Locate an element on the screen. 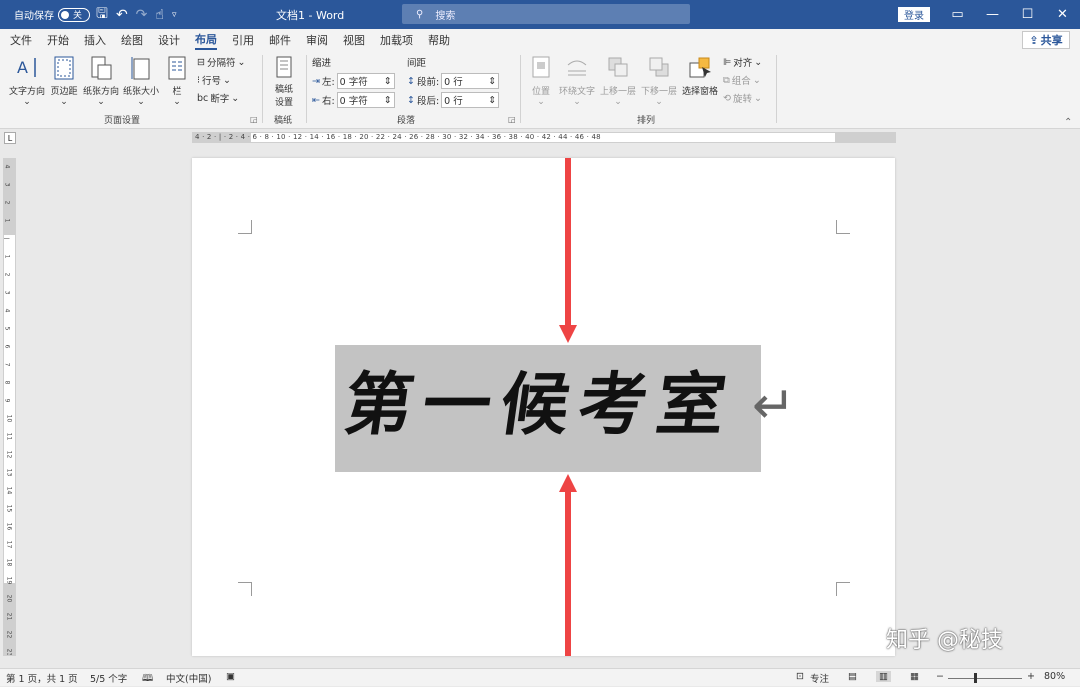 The width and height of the screenshot is (1080, 687). share-button: ⇪ 共享 is located at coordinates (1046, 40).